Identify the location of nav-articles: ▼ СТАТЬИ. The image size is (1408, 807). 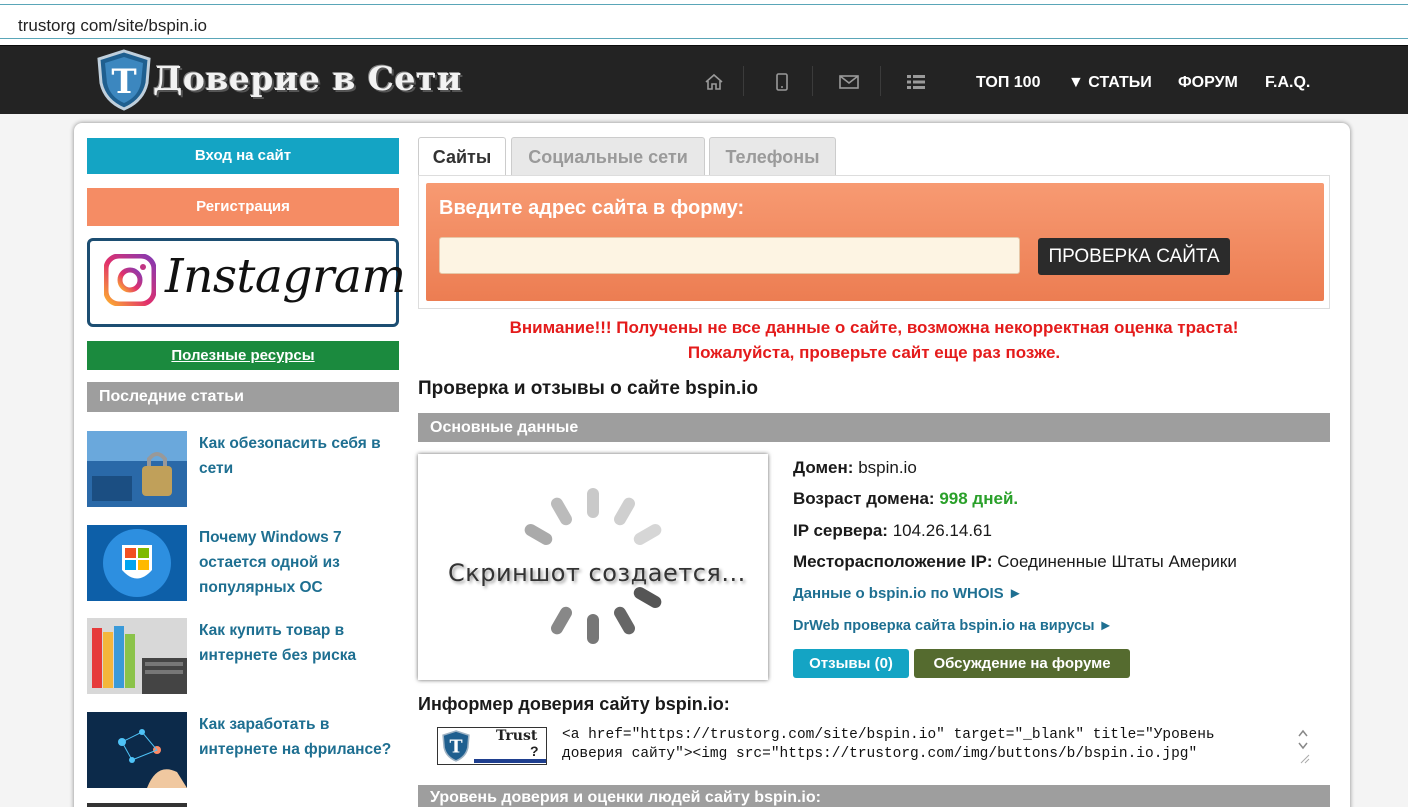
(1110, 83).